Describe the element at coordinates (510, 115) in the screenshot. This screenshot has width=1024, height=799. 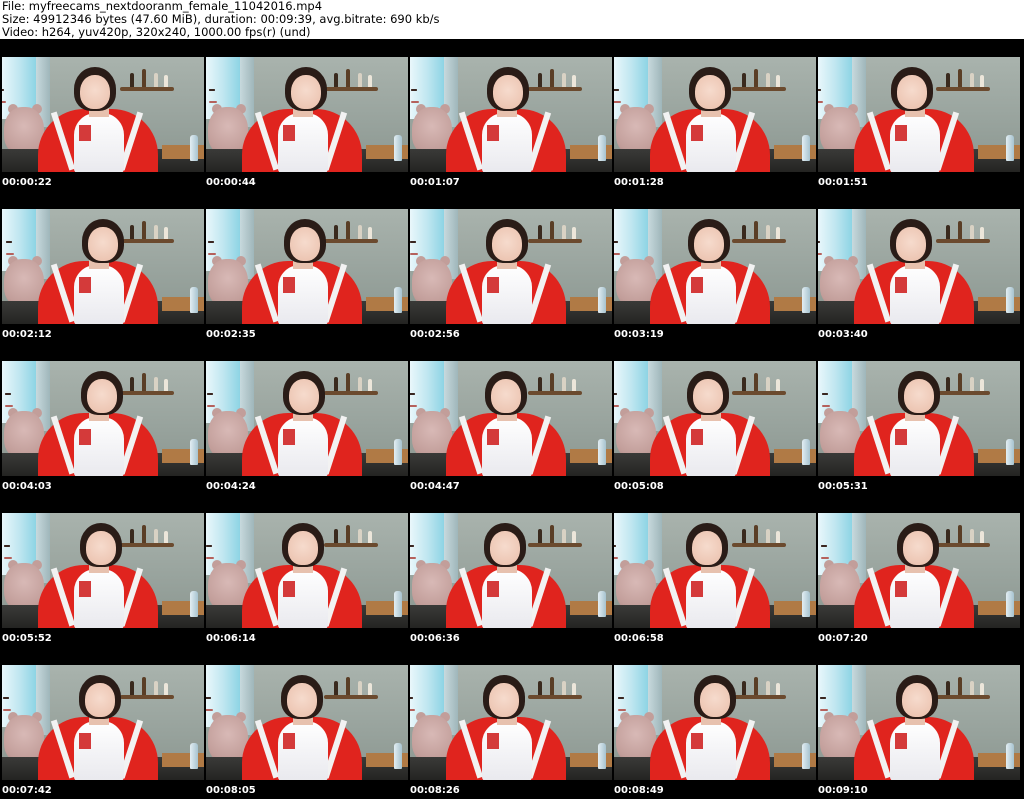
I see `thumbnail-cell: 00:01:07` at that location.